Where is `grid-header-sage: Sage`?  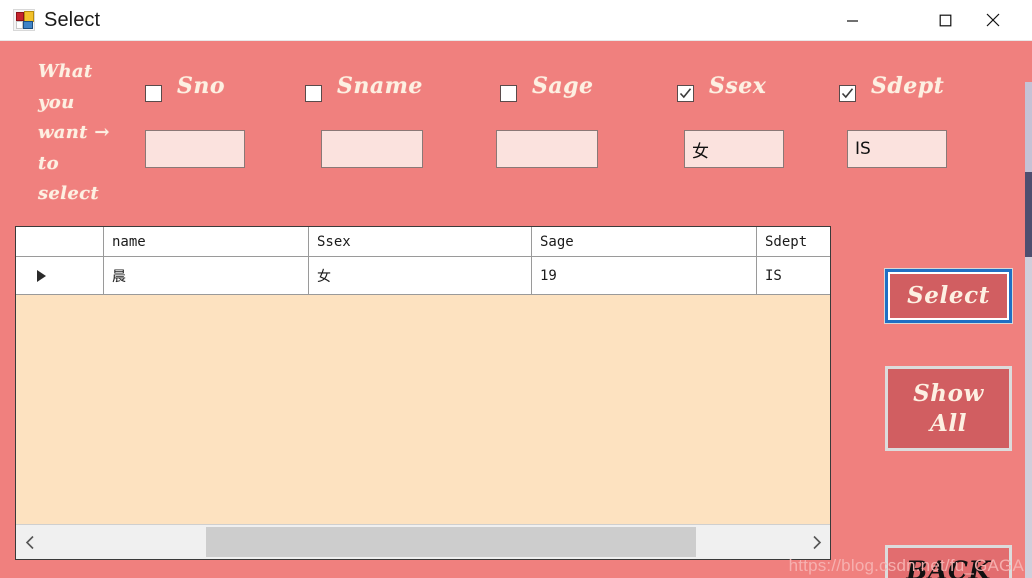
grid-header-sage: Sage is located at coordinates (644, 241).